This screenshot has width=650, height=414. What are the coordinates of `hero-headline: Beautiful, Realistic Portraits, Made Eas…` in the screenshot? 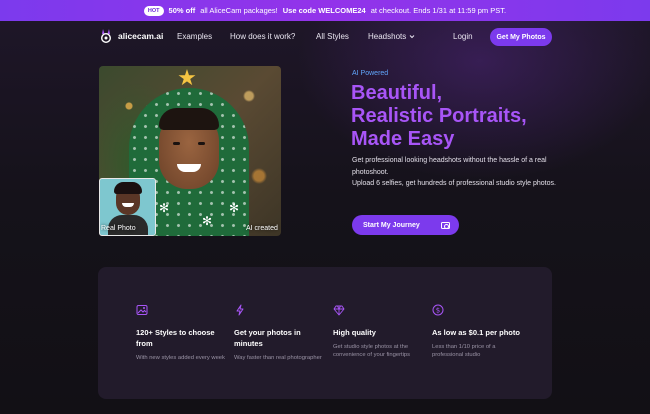 It's located at (481, 116).